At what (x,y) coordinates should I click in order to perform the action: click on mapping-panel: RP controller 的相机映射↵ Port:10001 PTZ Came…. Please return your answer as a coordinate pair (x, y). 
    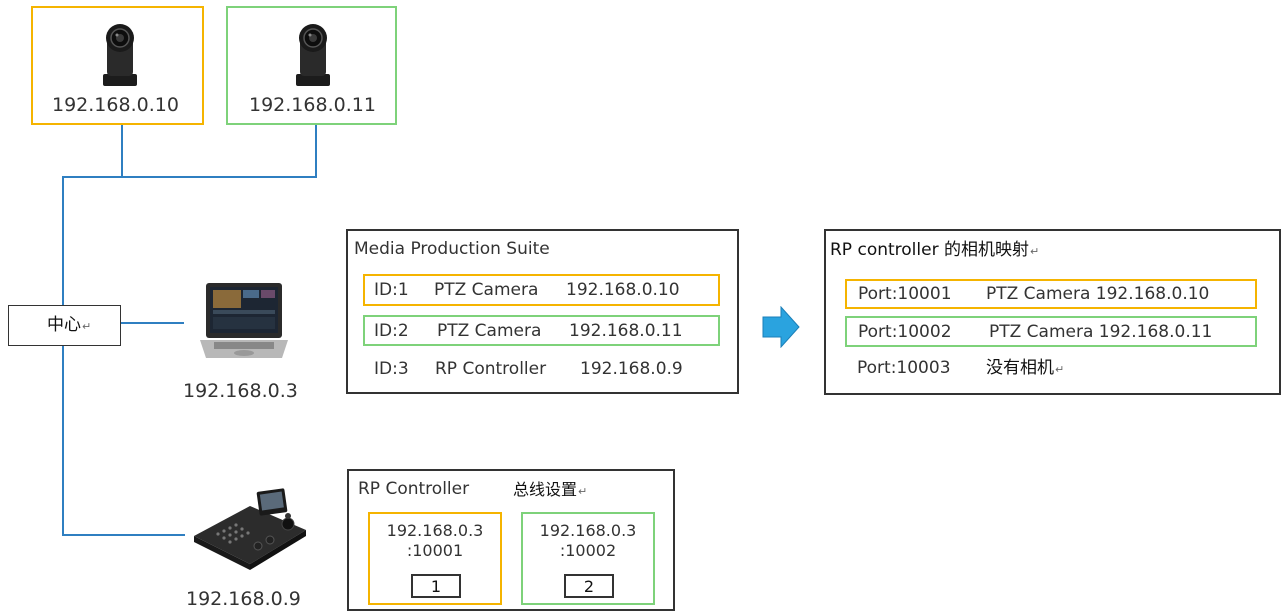
    Looking at the image, I should click on (1052, 312).